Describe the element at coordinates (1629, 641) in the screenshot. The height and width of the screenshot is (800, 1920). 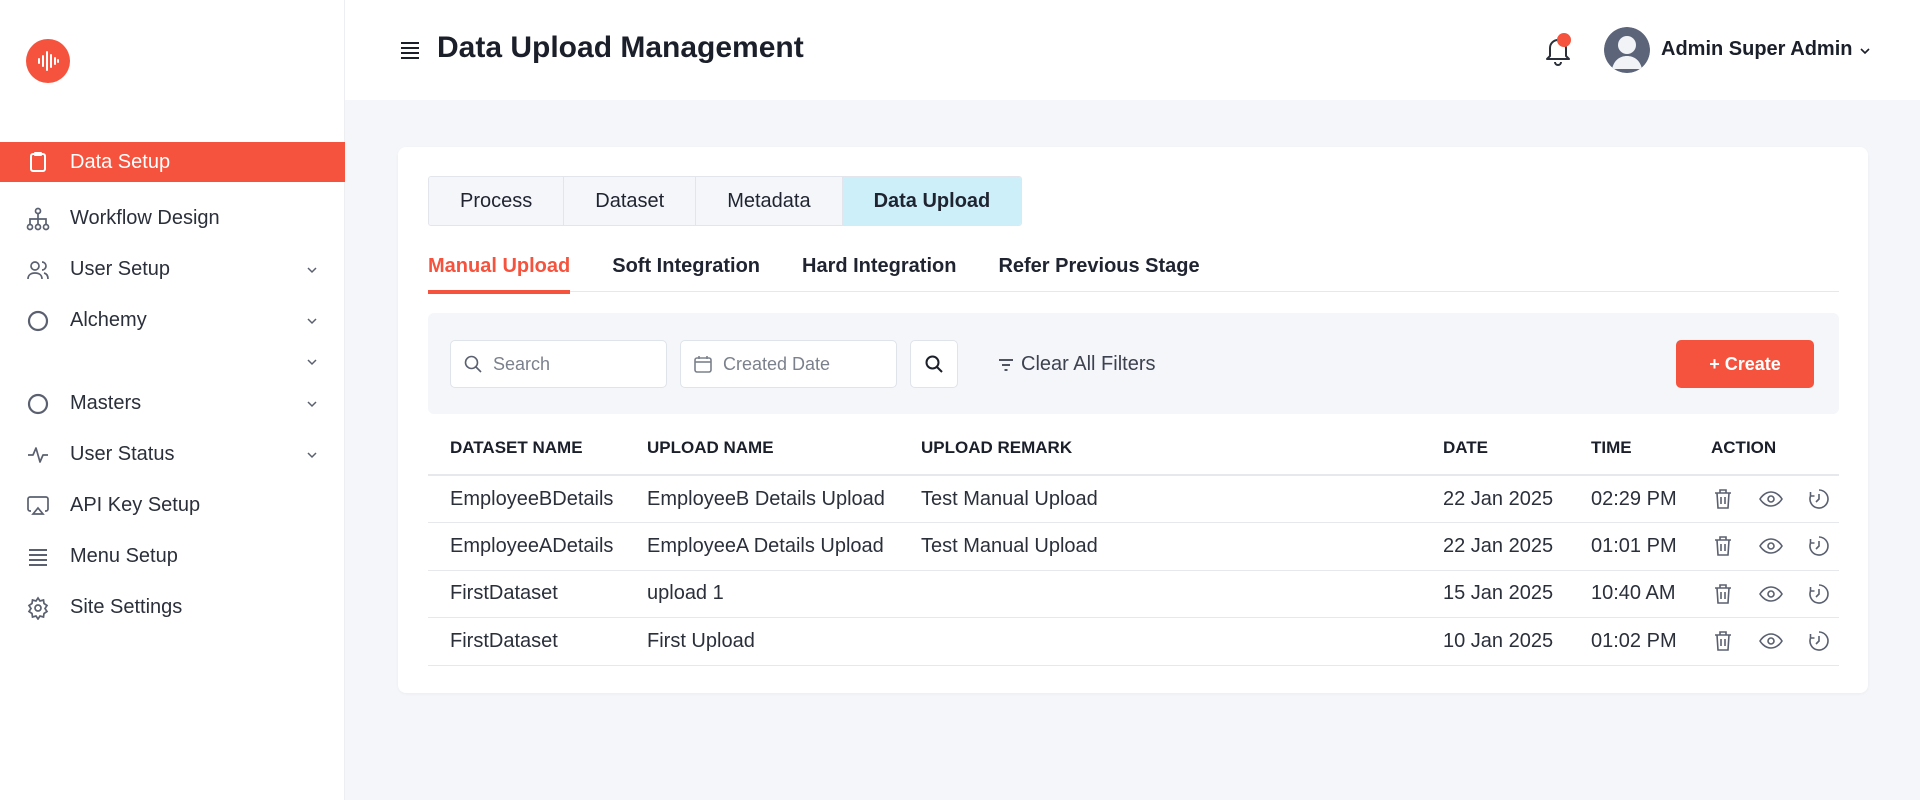
I see `cell-time: 01:02 PM` at that location.